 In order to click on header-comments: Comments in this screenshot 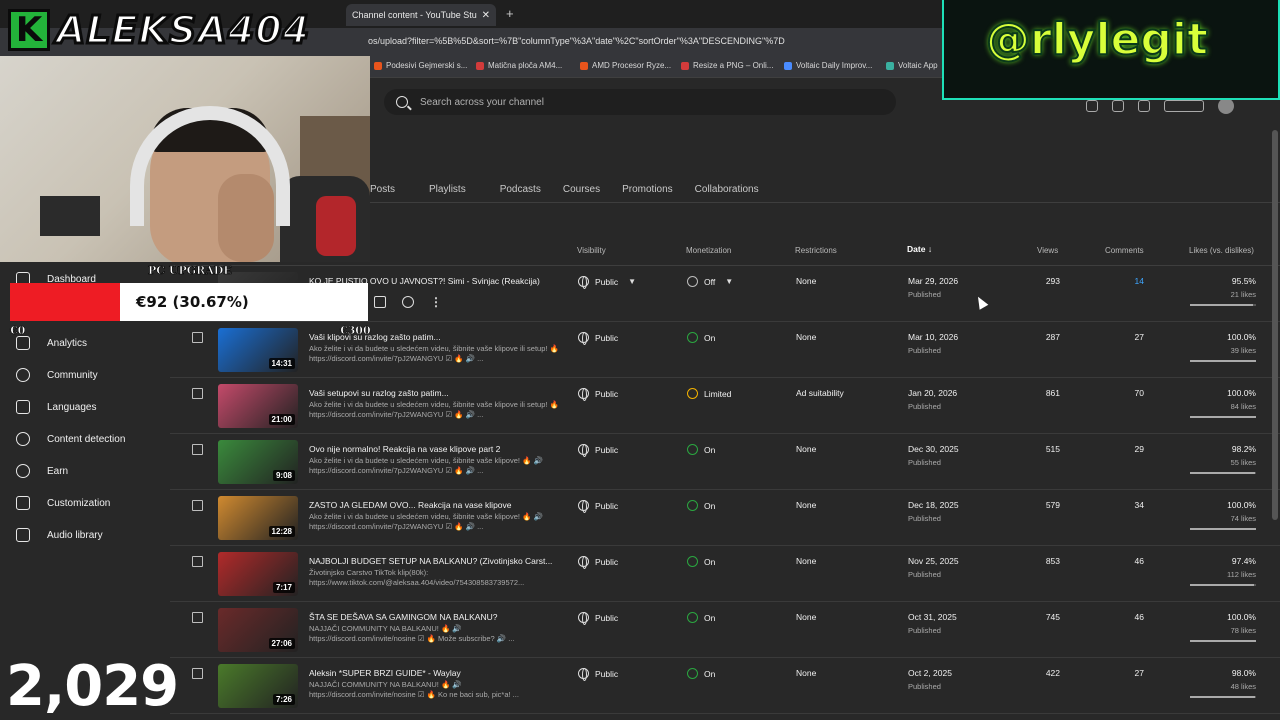, I will do `click(1124, 250)`.